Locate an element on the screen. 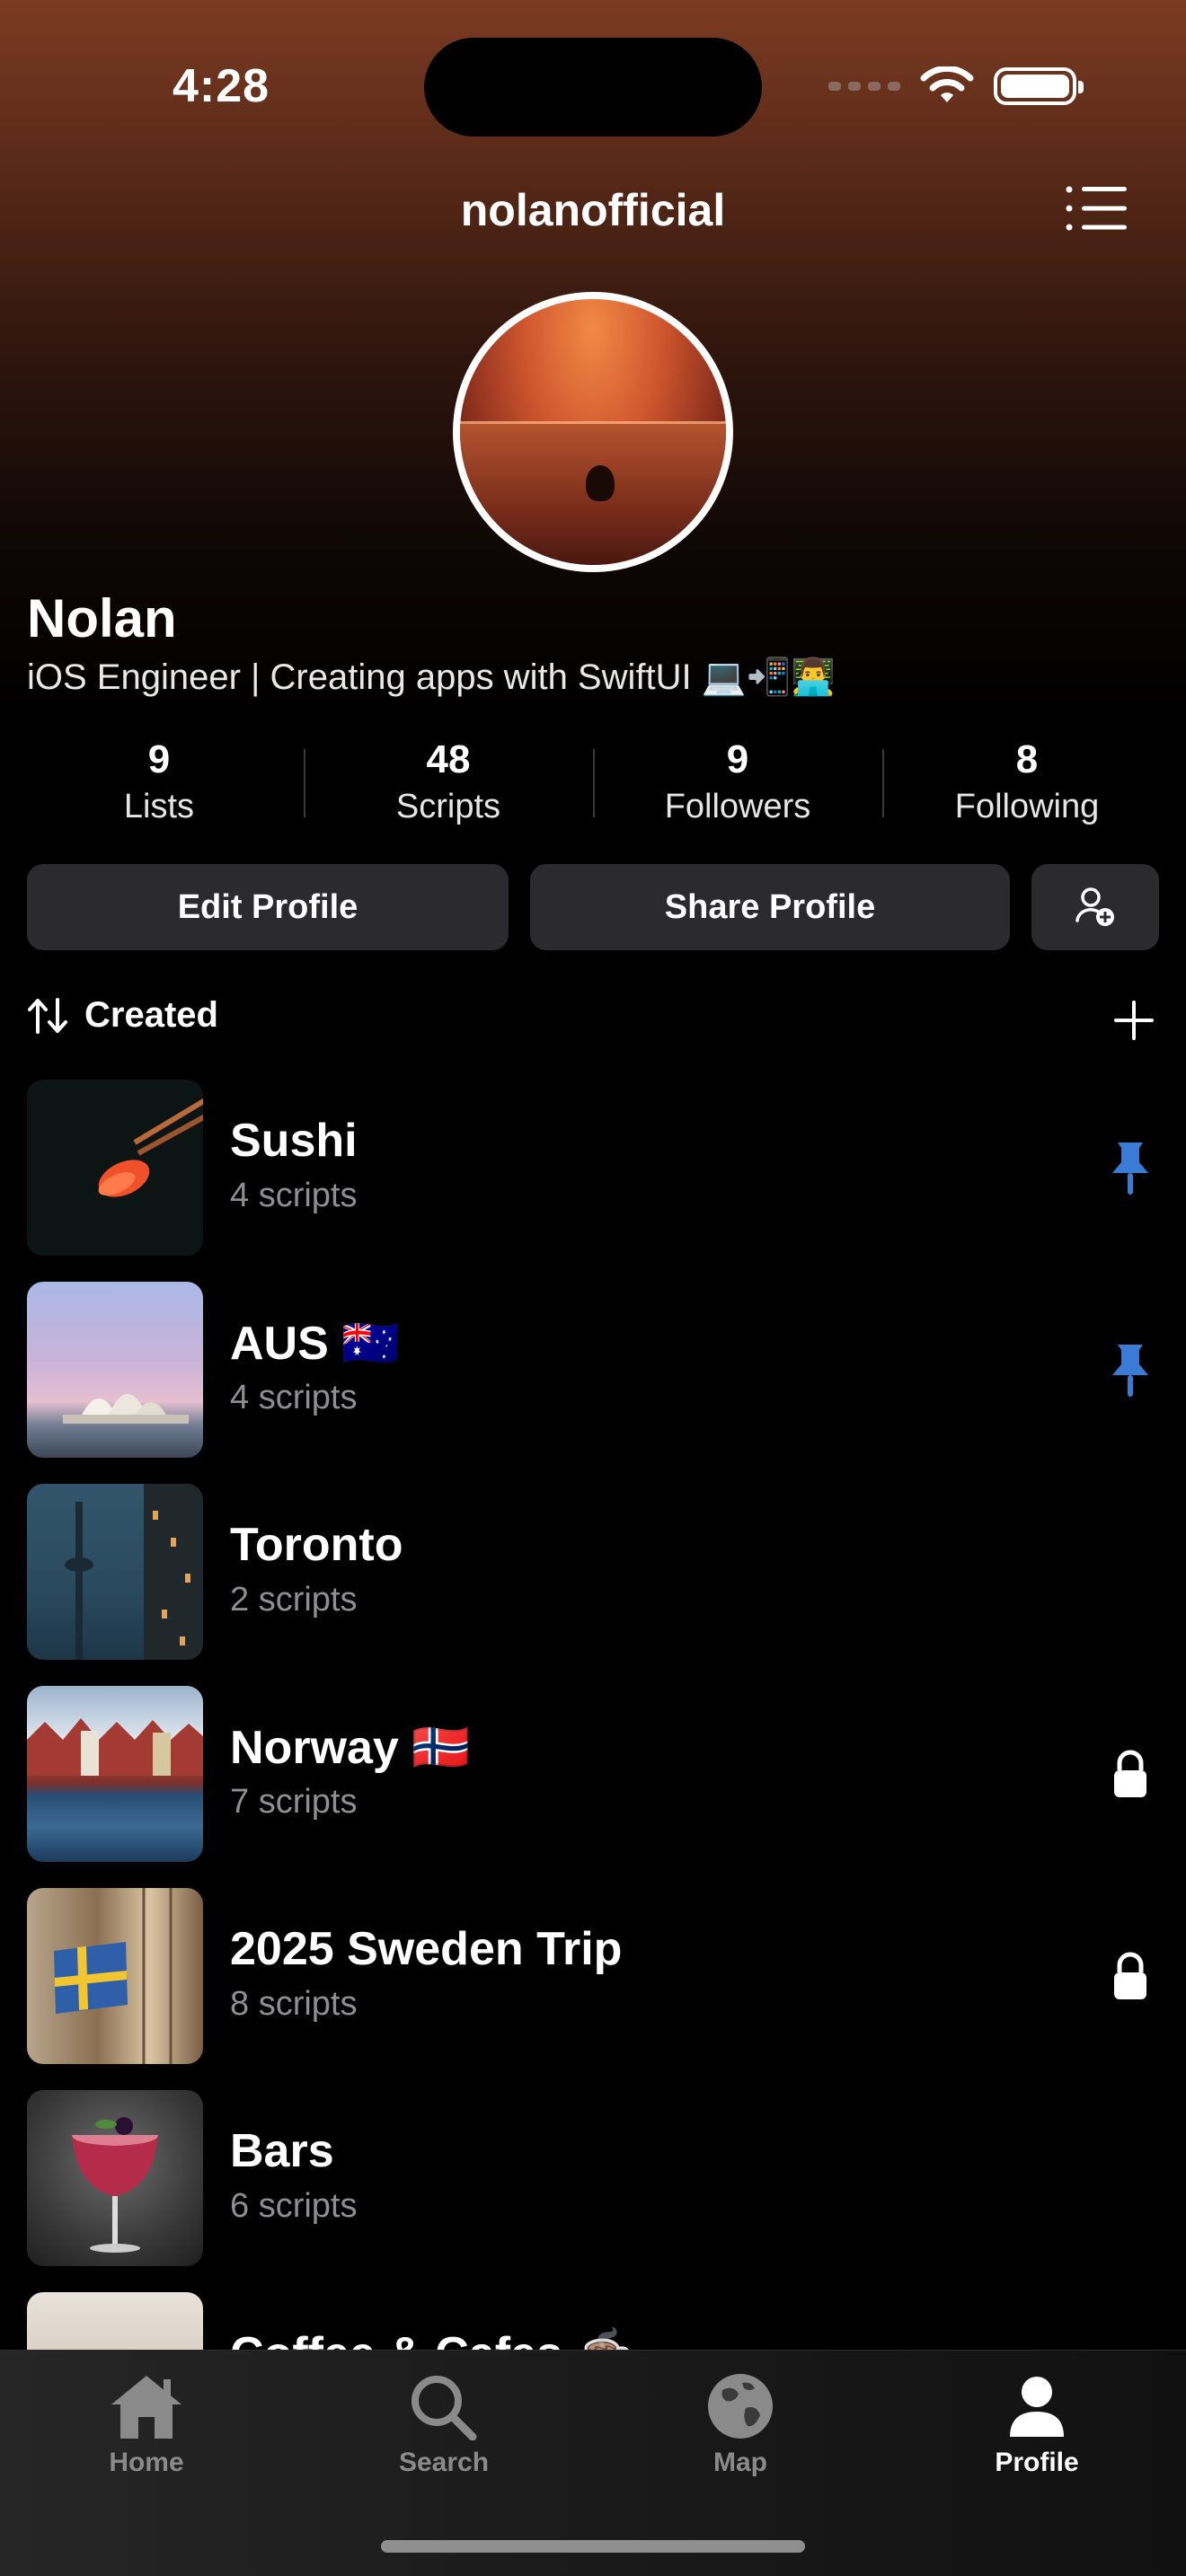 The image size is (1186, 2576). home-indicator is located at coordinates (593, 2546).